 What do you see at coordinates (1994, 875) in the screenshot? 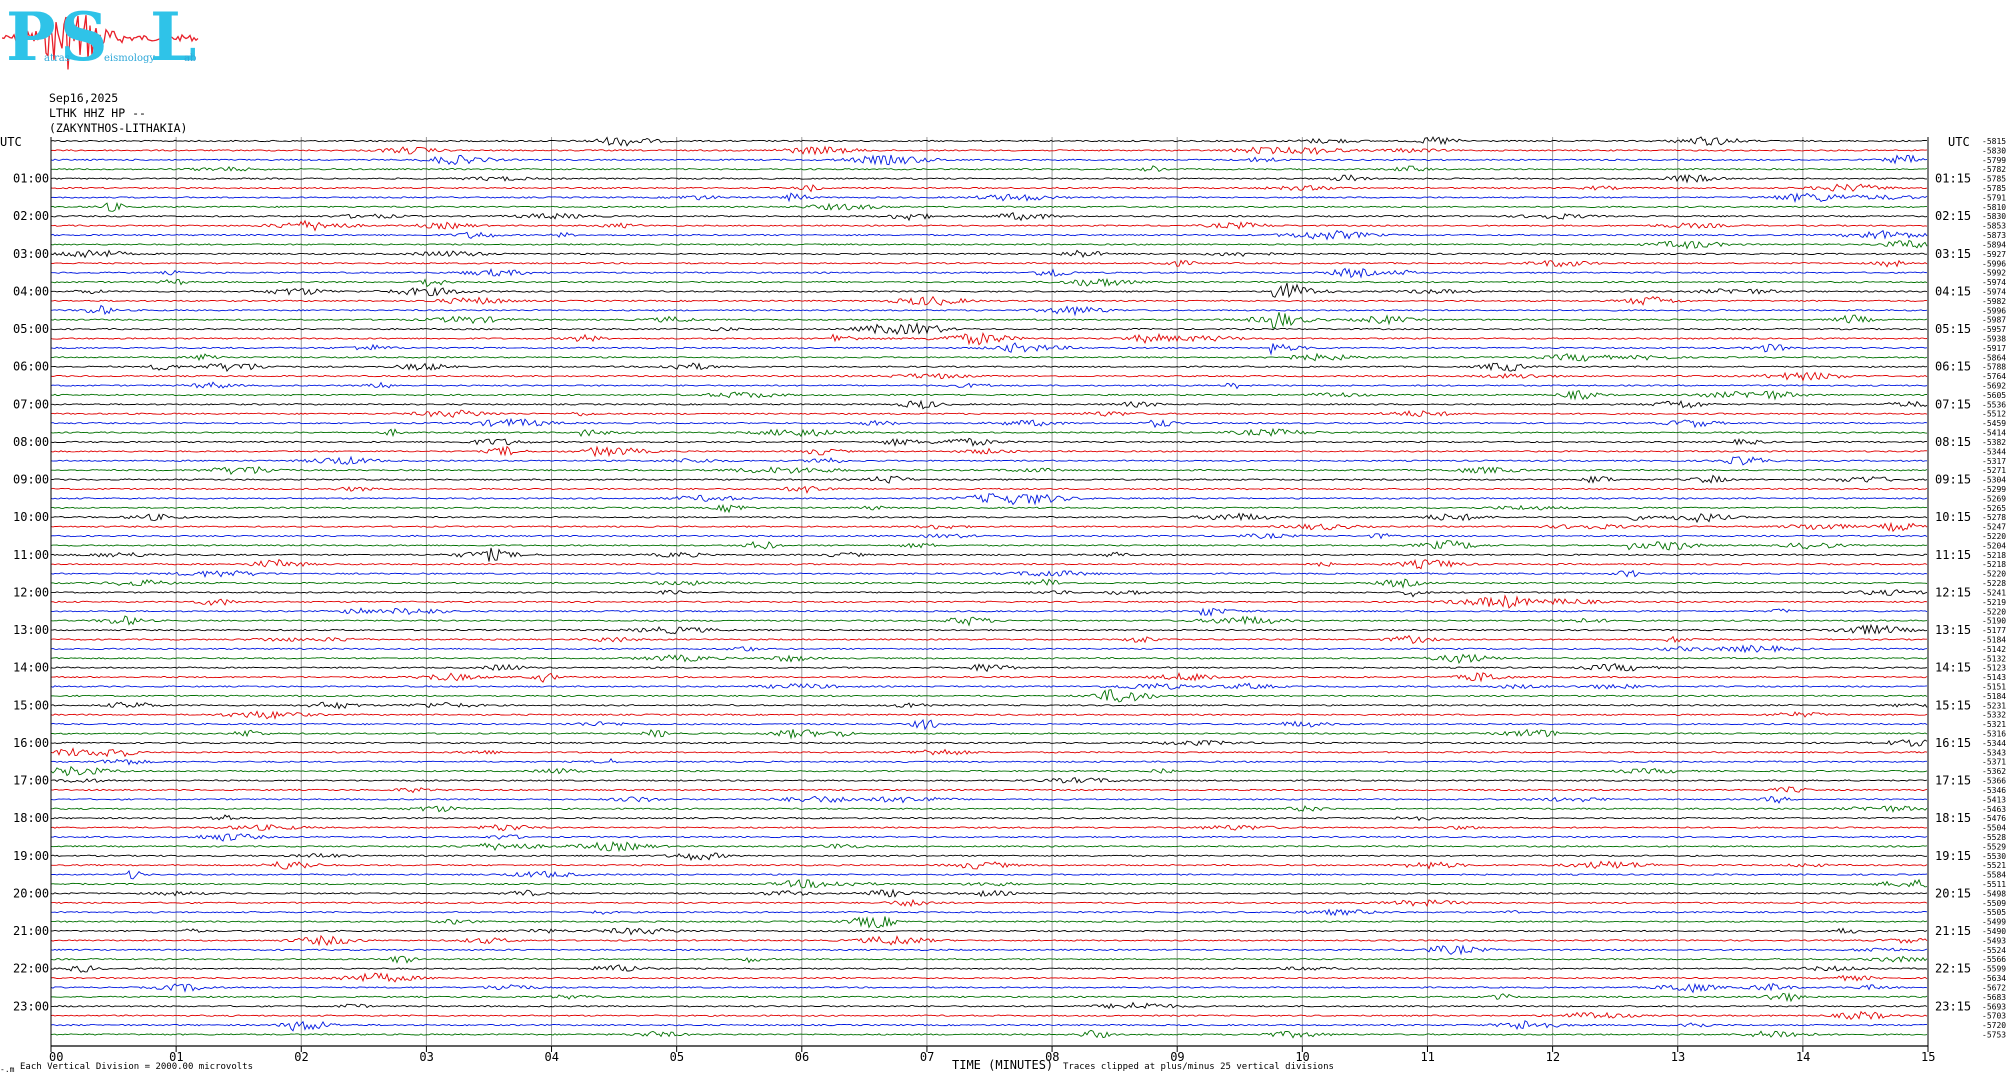
I see `trace-offset-78: -5584` at bounding box center [1994, 875].